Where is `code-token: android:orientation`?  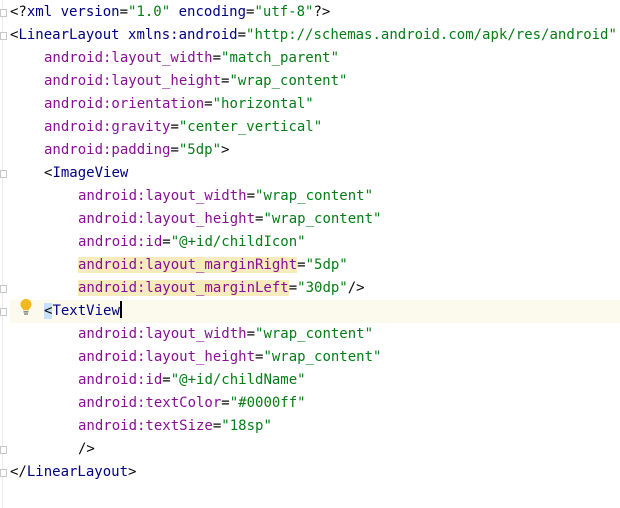 code-token: android:orientation is located at coordinates (124, 104).